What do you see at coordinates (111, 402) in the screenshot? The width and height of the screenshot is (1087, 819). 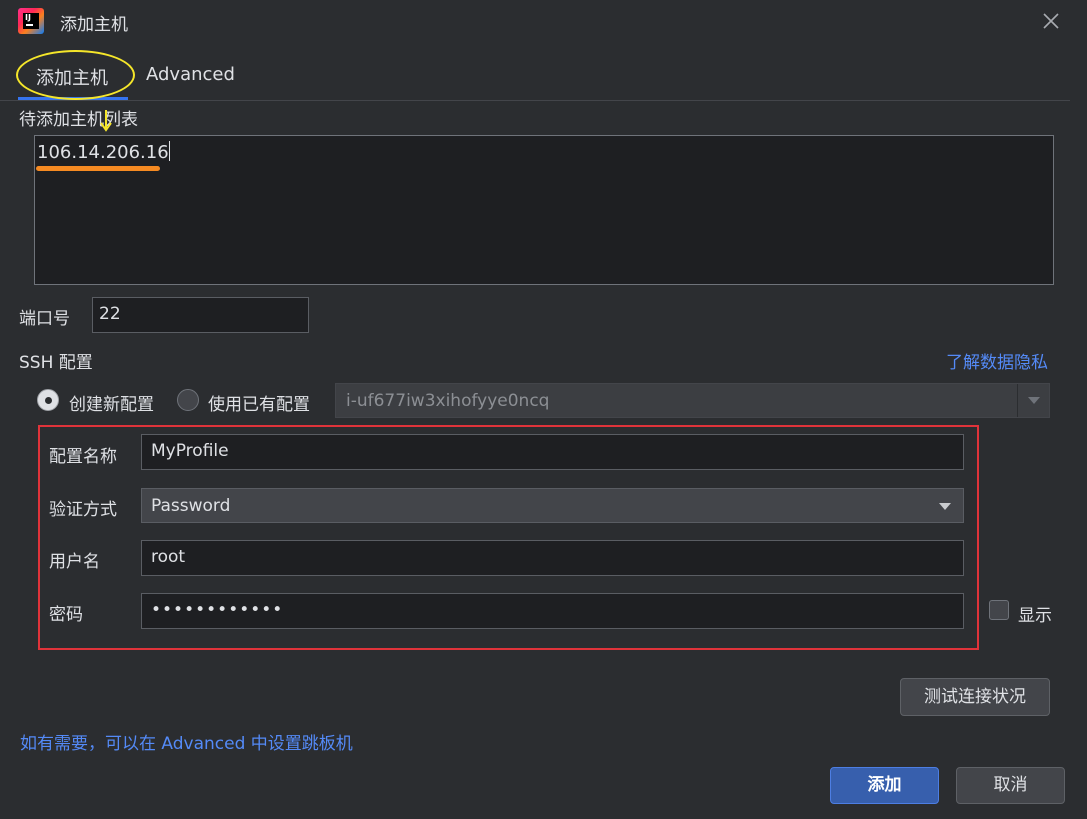 I see `radio-create-new-label: 创建新配置` at bounding box center [111, 402].